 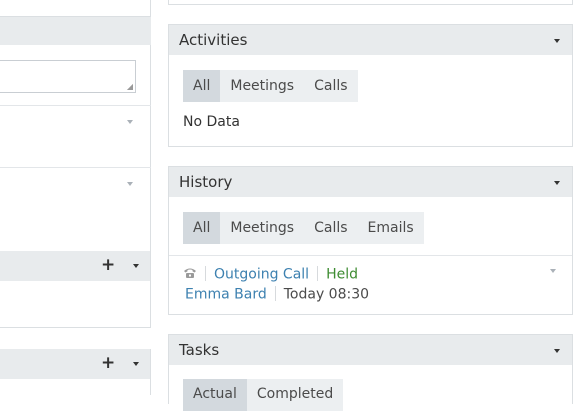 I want to click on left-panel-3-body, so click(x=75, y=387).